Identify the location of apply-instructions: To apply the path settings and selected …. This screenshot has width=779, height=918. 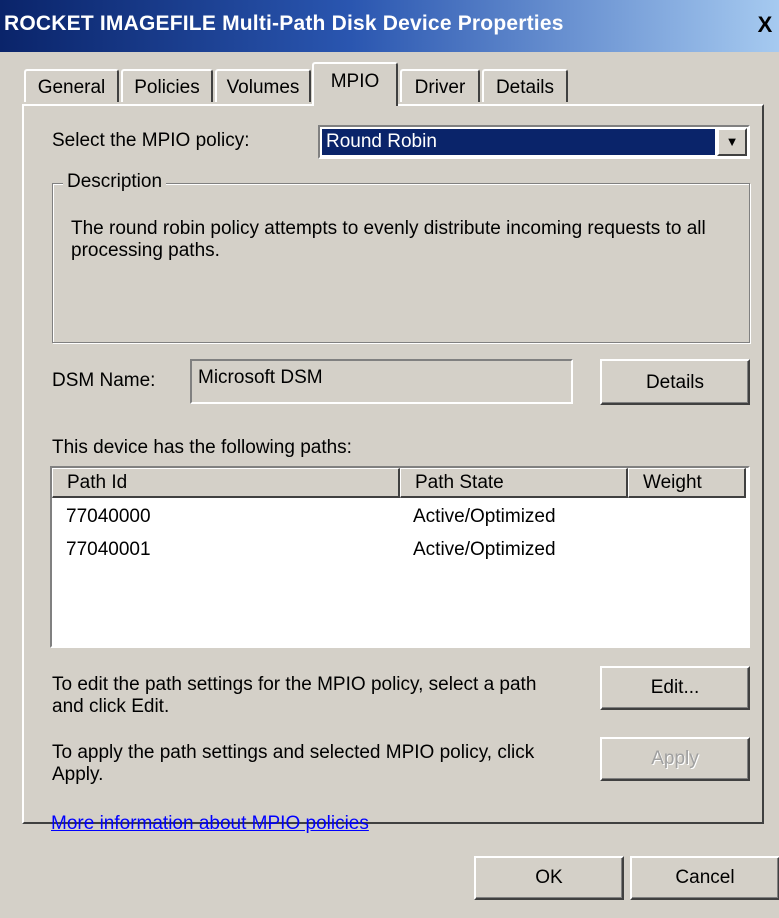
(293, 763).